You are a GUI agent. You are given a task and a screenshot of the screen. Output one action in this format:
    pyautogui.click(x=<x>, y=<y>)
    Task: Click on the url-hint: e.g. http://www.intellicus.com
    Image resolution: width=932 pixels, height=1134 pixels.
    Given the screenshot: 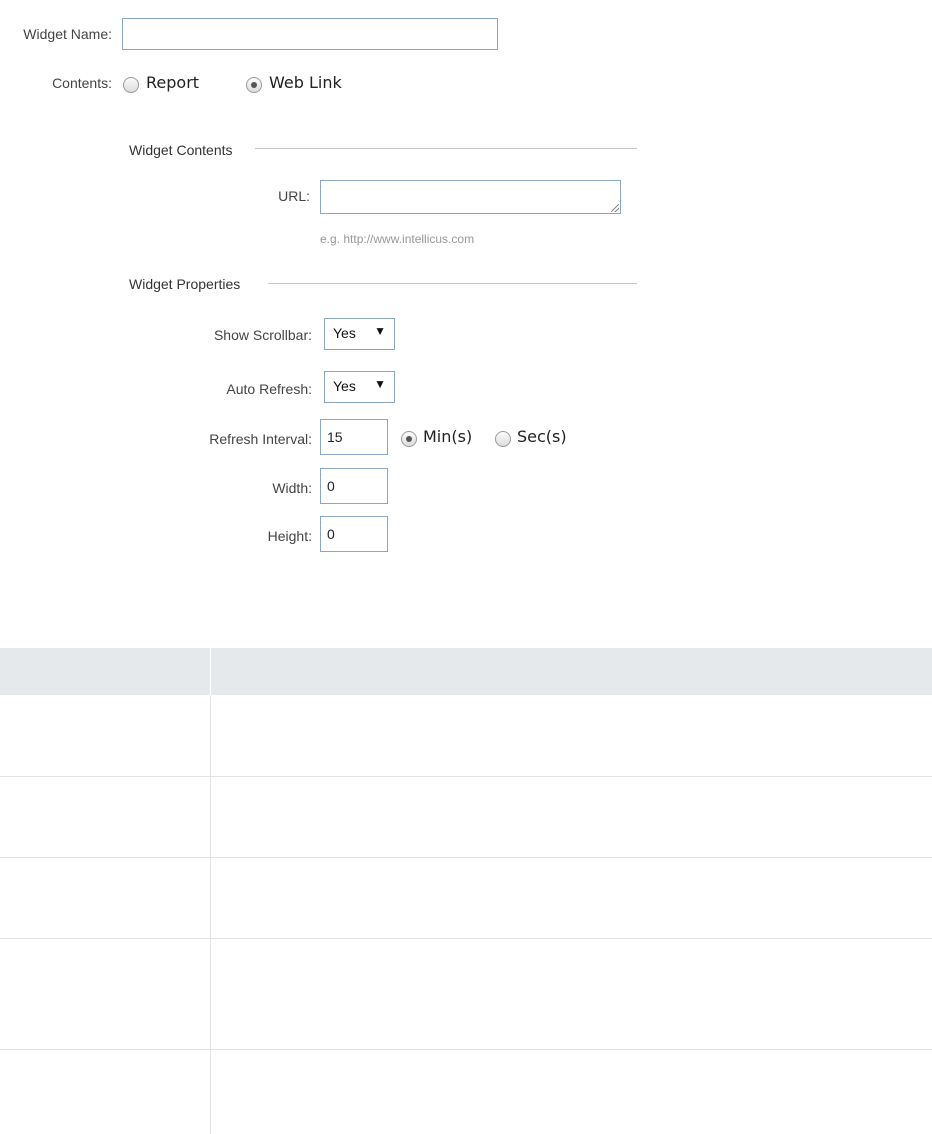 What is the action you would take?
    pyautogui.click(x=397, y=239)
    